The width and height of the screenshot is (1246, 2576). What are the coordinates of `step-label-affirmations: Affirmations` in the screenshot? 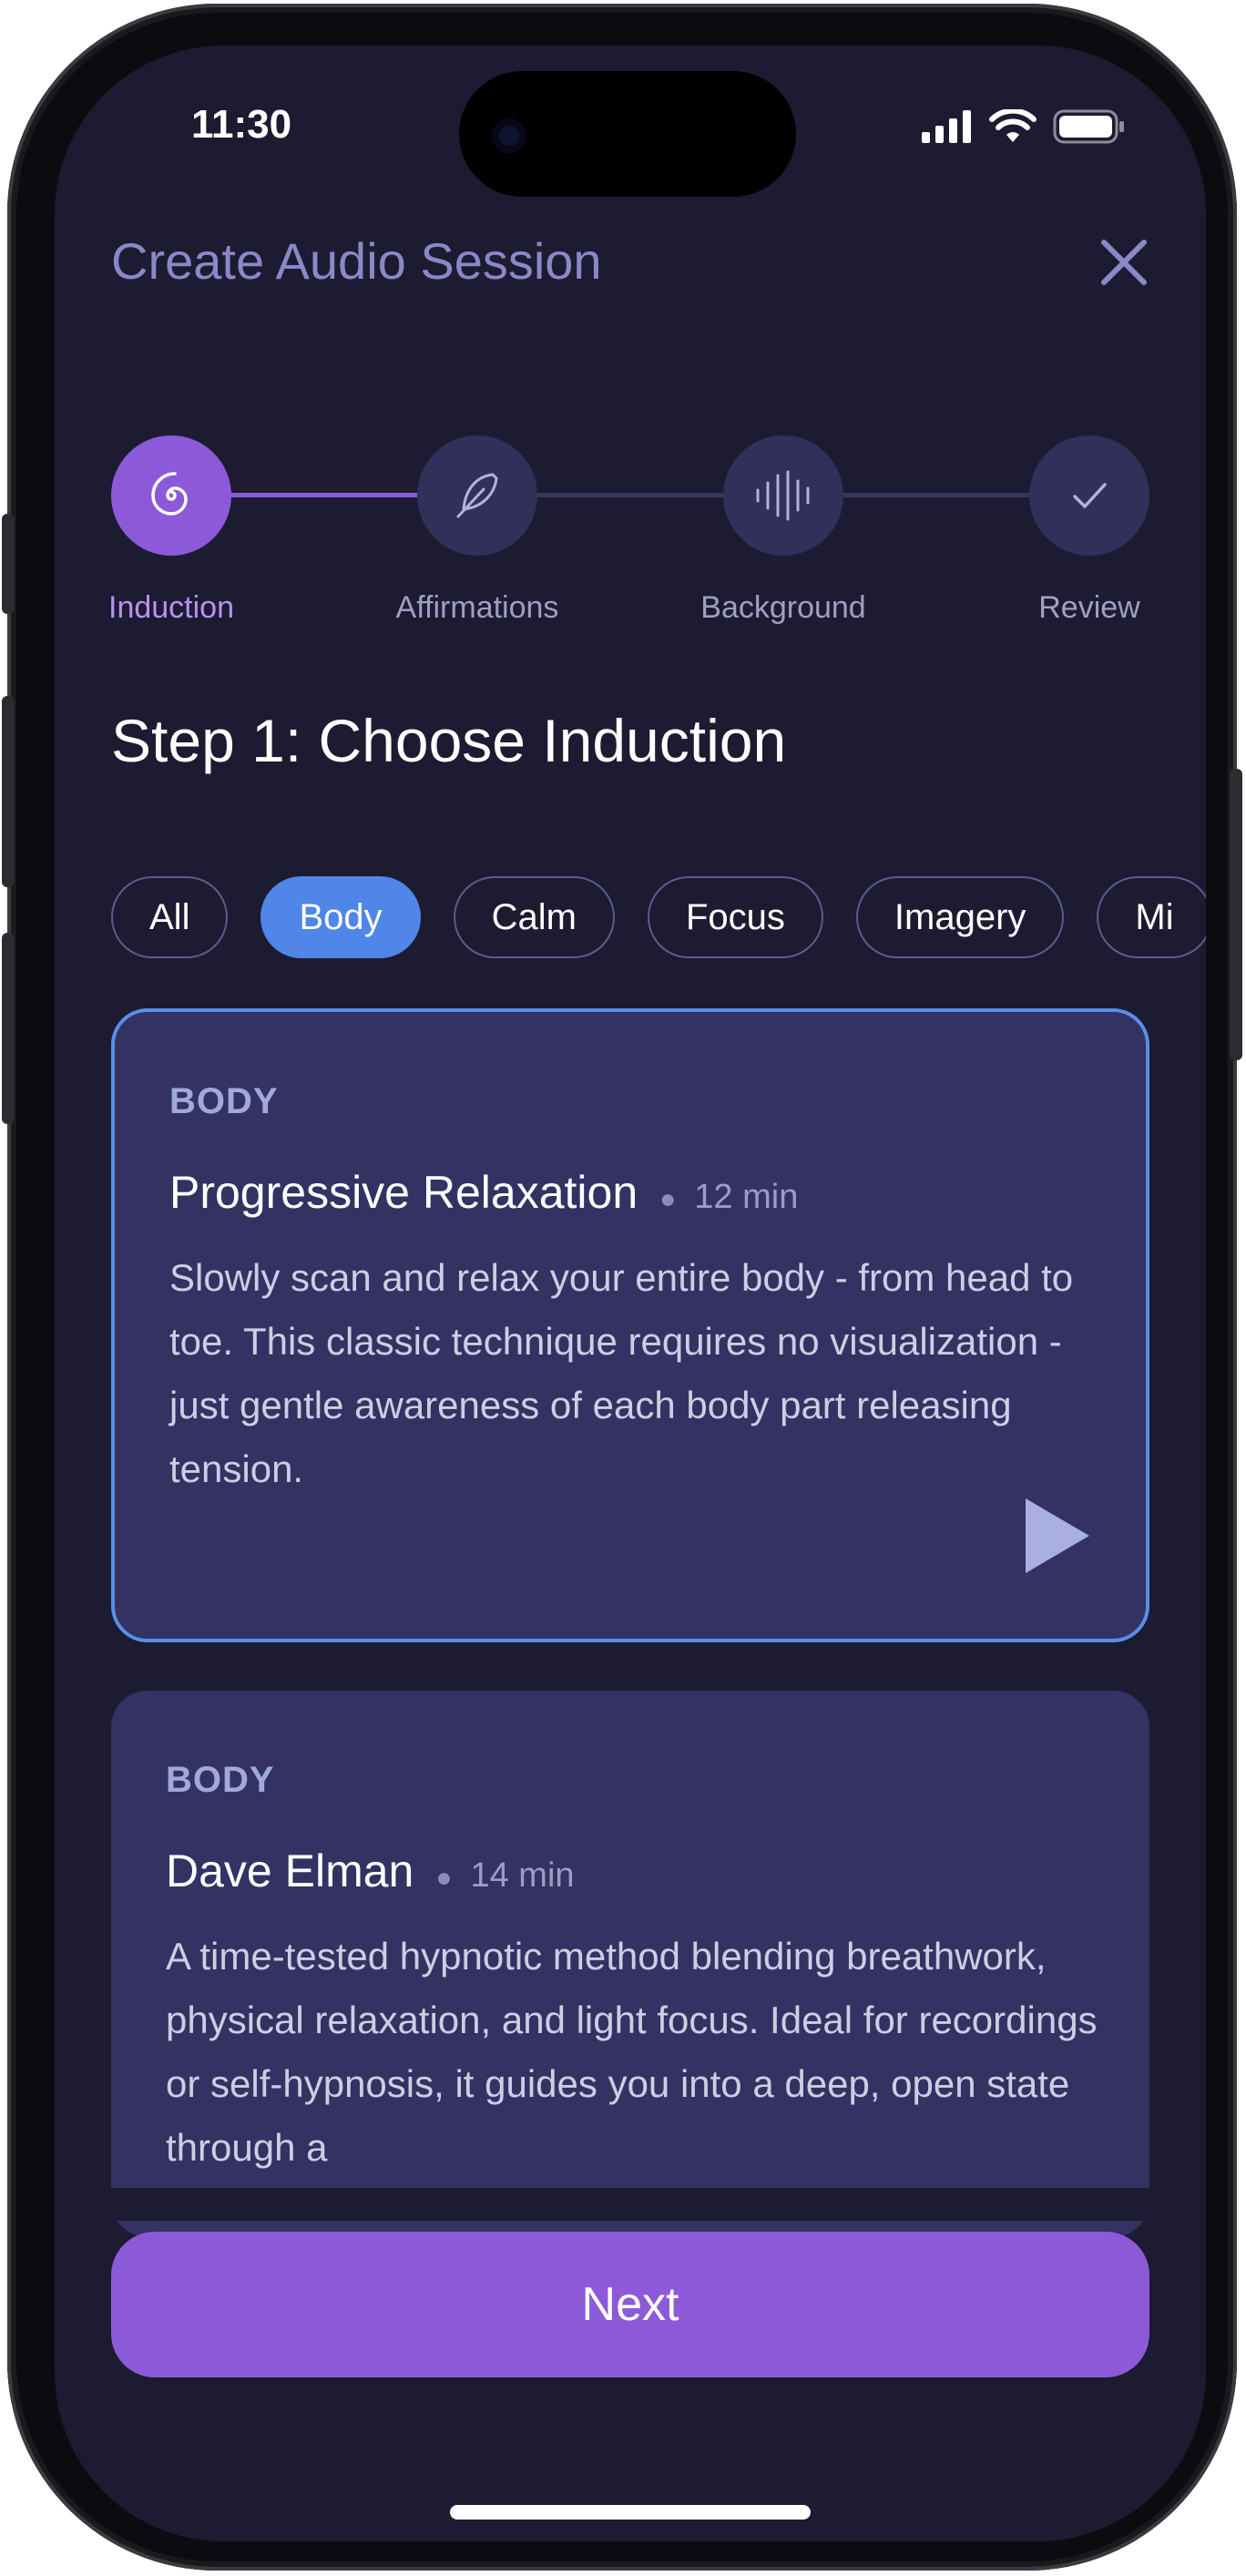 It's located at (477, 608).